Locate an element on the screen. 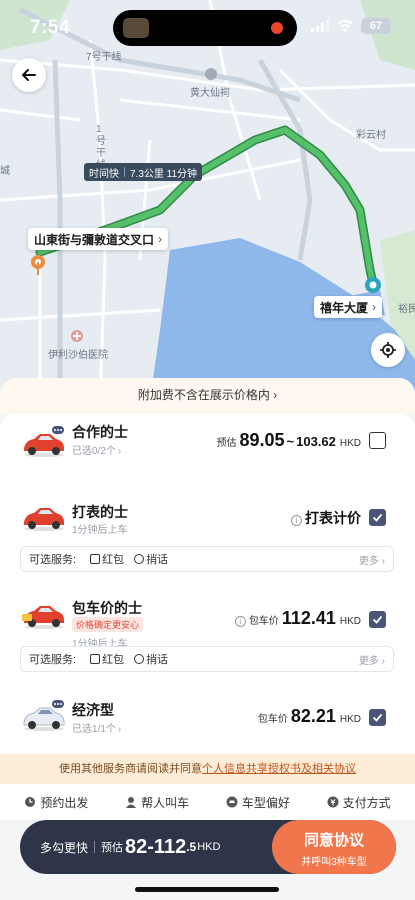 The image size is (415, 900). map-place-name: 伊利沙伯医院 is located at coordinates (78, 355).